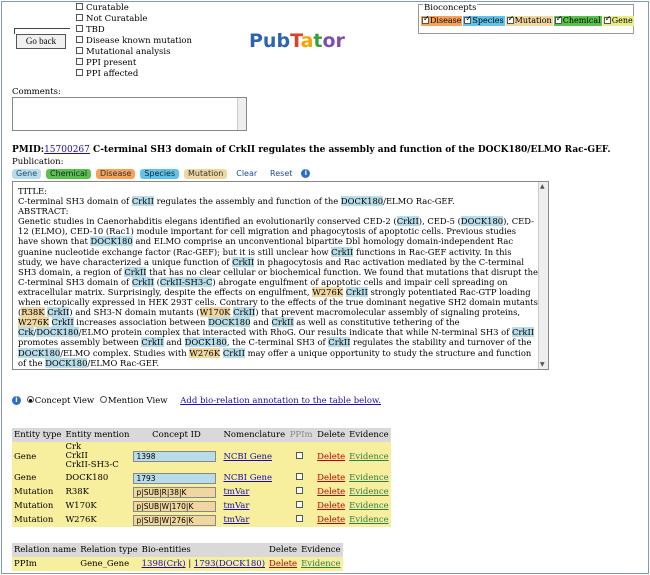 This screenshot has height=575, width=650. What do you see at coordinates (246, 174) in the screenshot?
I see `clear-button: Clear` at bounding box center [246, 174].